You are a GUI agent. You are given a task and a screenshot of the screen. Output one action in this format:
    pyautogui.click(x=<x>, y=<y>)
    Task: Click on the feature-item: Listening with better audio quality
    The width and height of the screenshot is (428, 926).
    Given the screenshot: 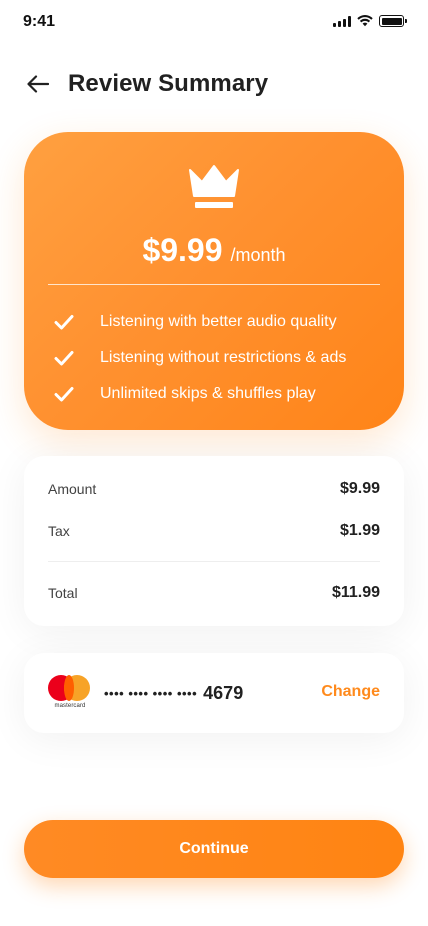 What is the action you would take?
    pyautogui.click(x=218, y=322)
    